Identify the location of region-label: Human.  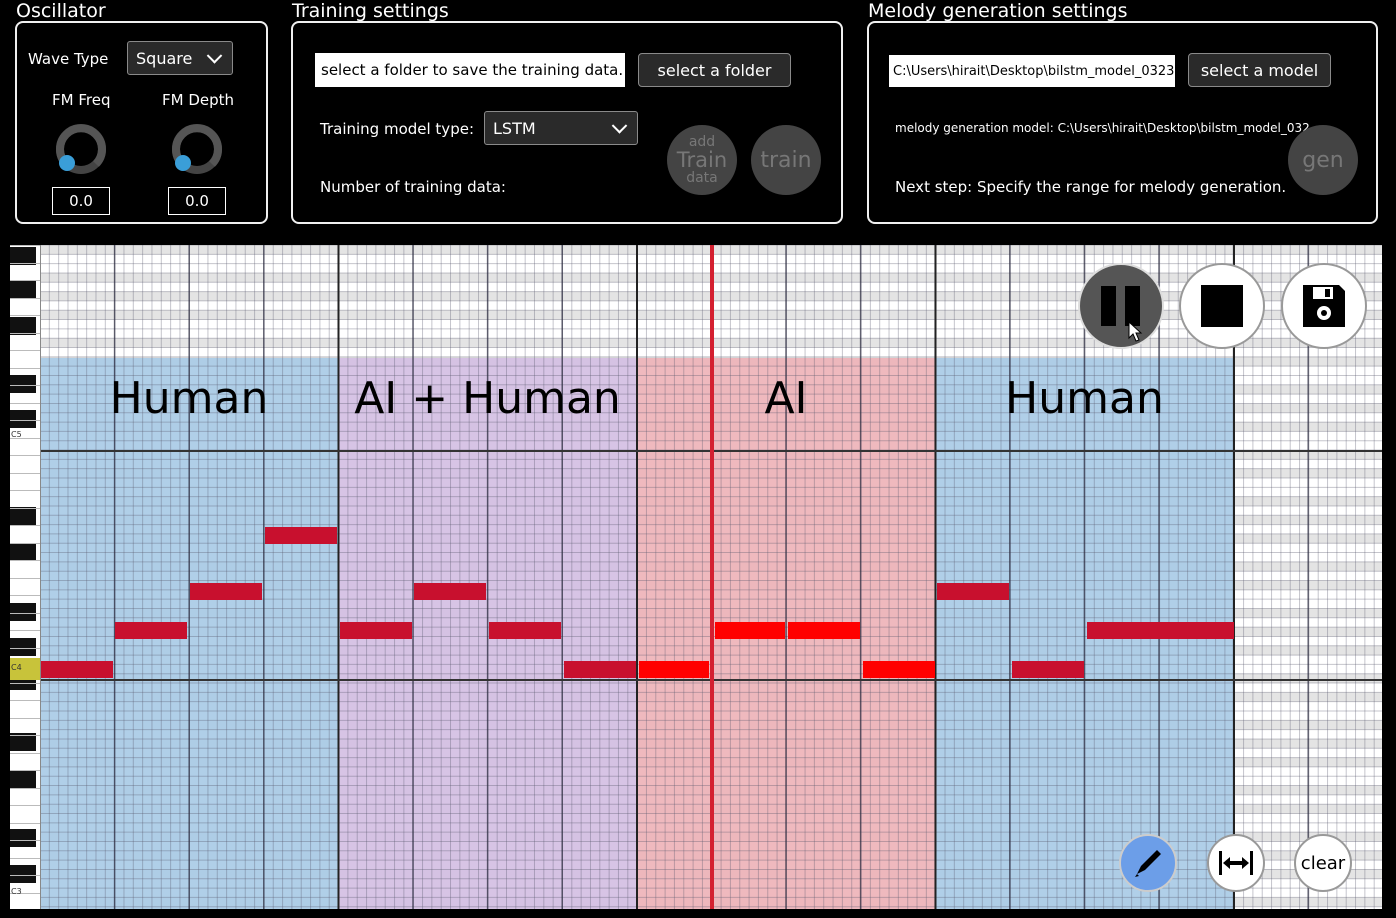
(189, 398).